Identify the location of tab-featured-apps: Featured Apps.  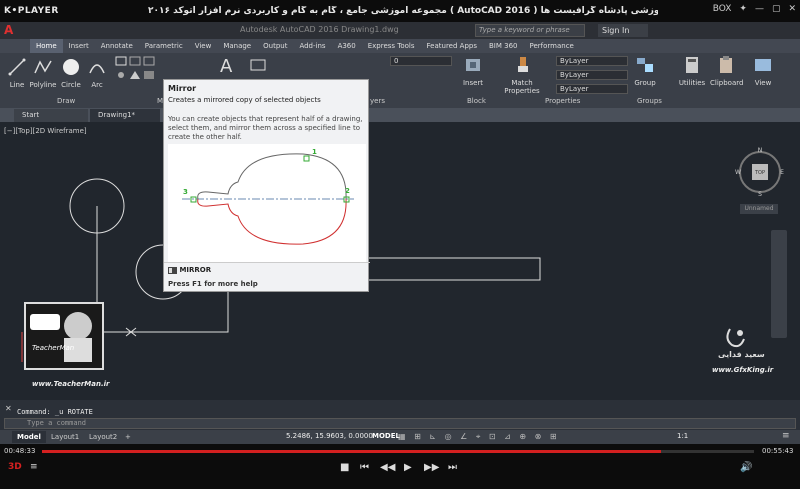
(452, 46).